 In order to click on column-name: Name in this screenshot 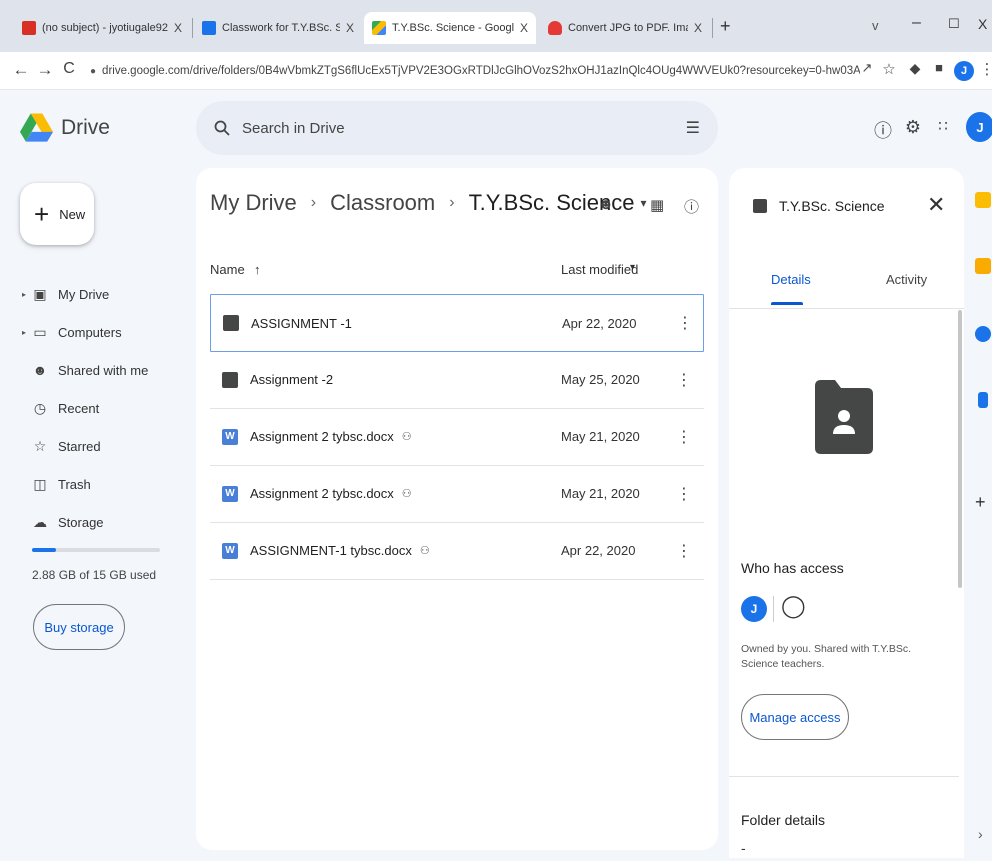, I will do `click(227, 269)`.